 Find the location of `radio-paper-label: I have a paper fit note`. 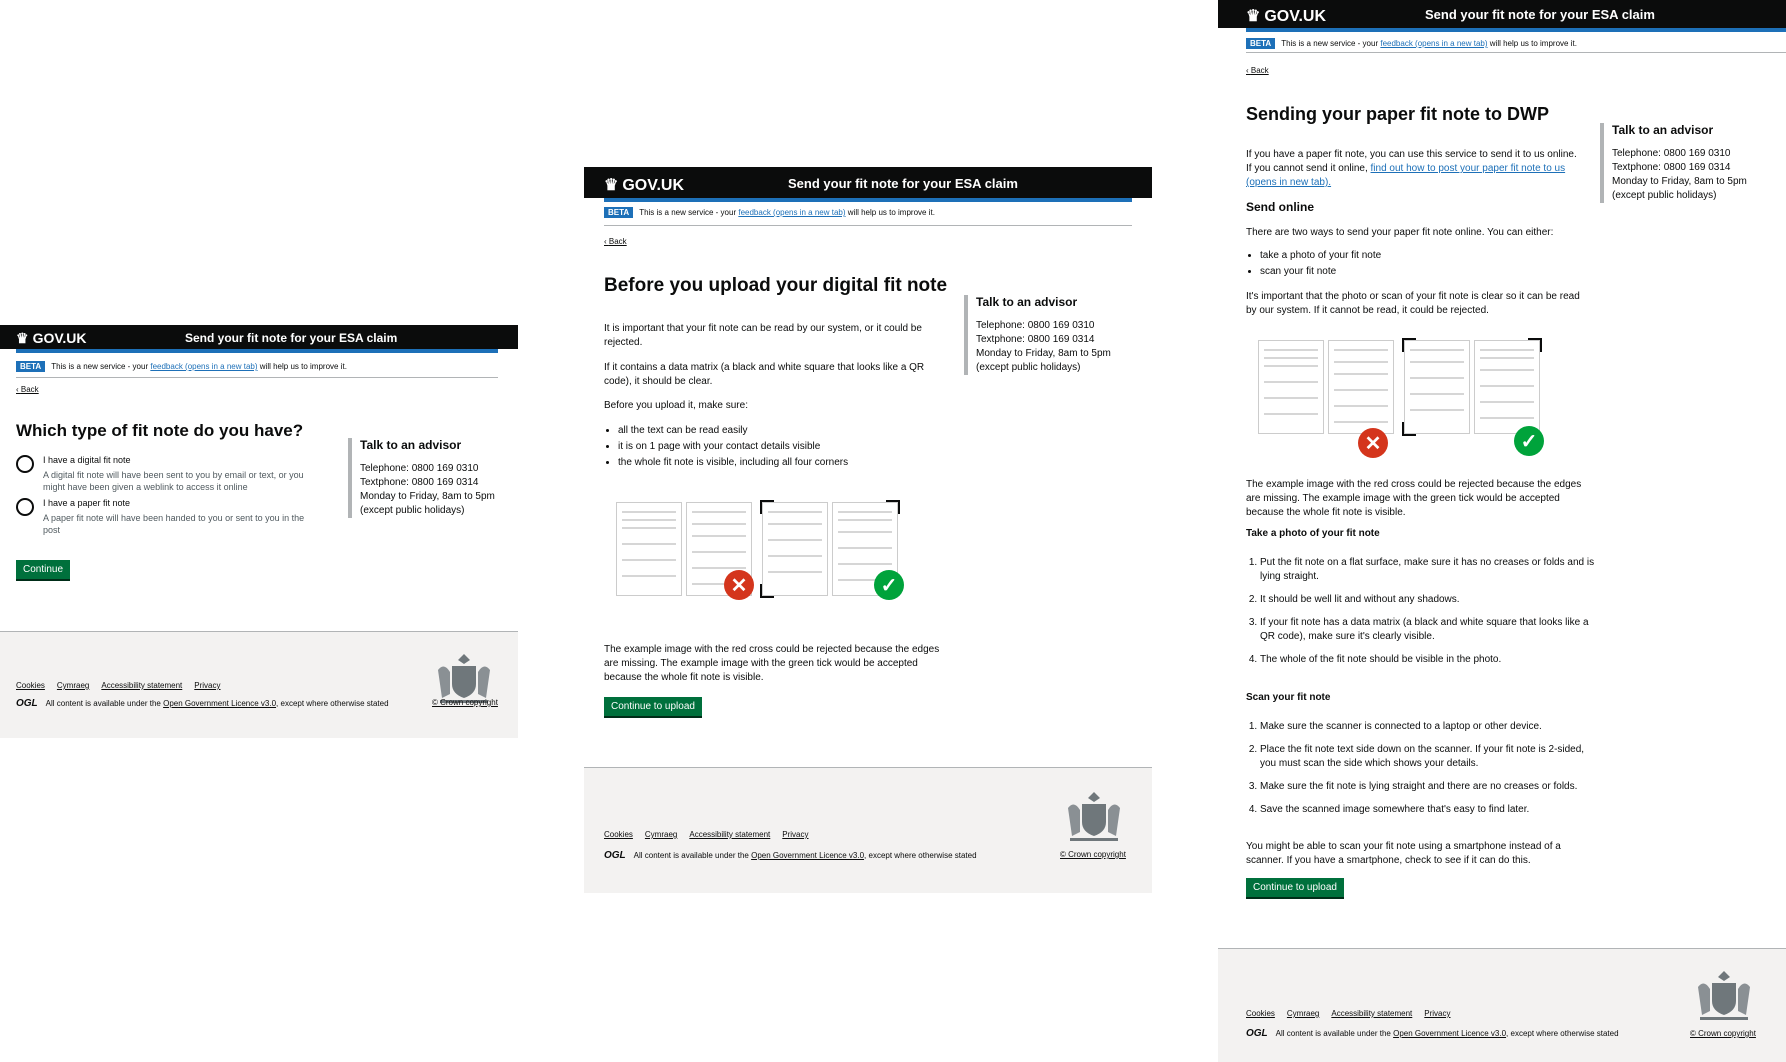

radio-paper-label: I have a paper fit note is located at coordinates (175, 503).